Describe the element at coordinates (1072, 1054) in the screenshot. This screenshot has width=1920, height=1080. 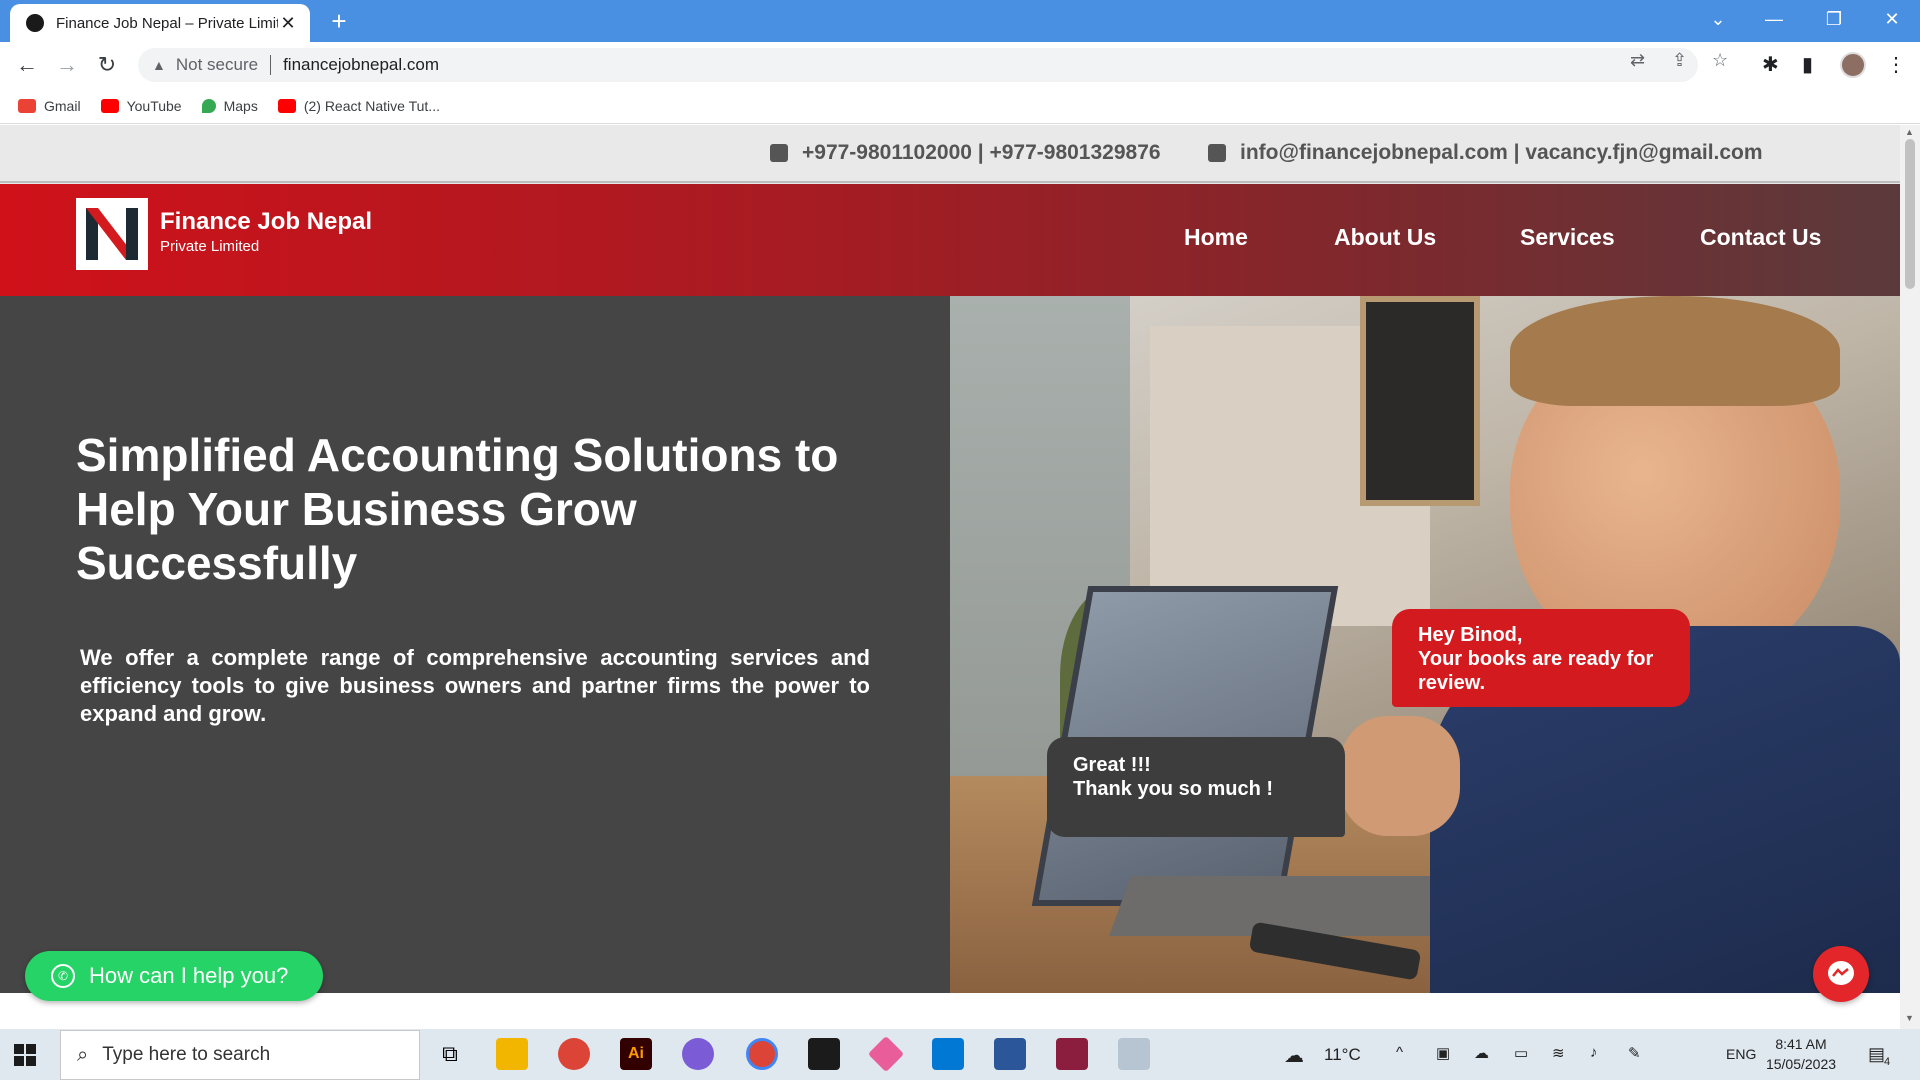
I see `winrar-icon` at that location.